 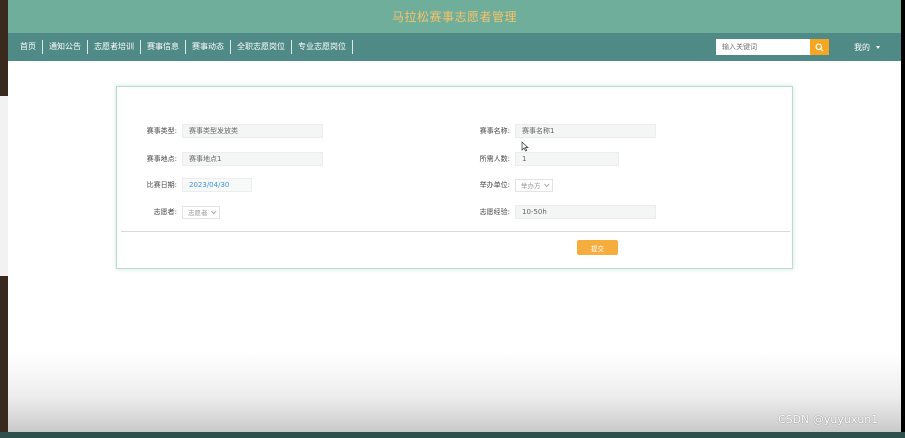 I want to click on form-row-experience: 志愿经验: 10-50h, so click(x=558, y=212).